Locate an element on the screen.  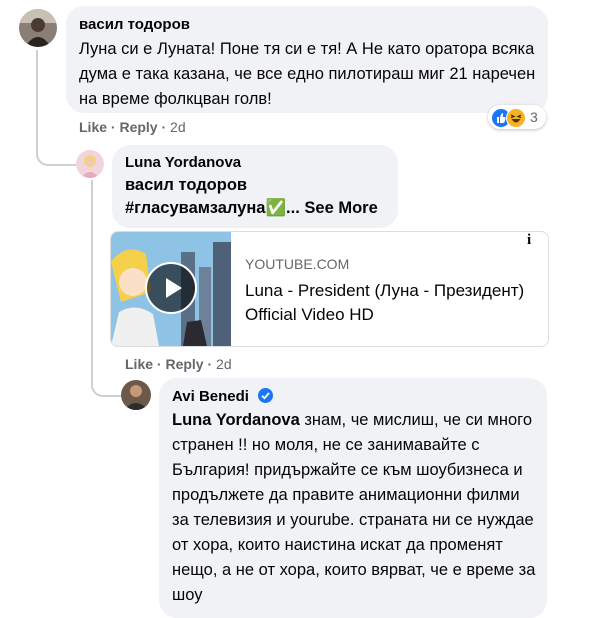
laugh-icon is located at coordinates (516, 118).